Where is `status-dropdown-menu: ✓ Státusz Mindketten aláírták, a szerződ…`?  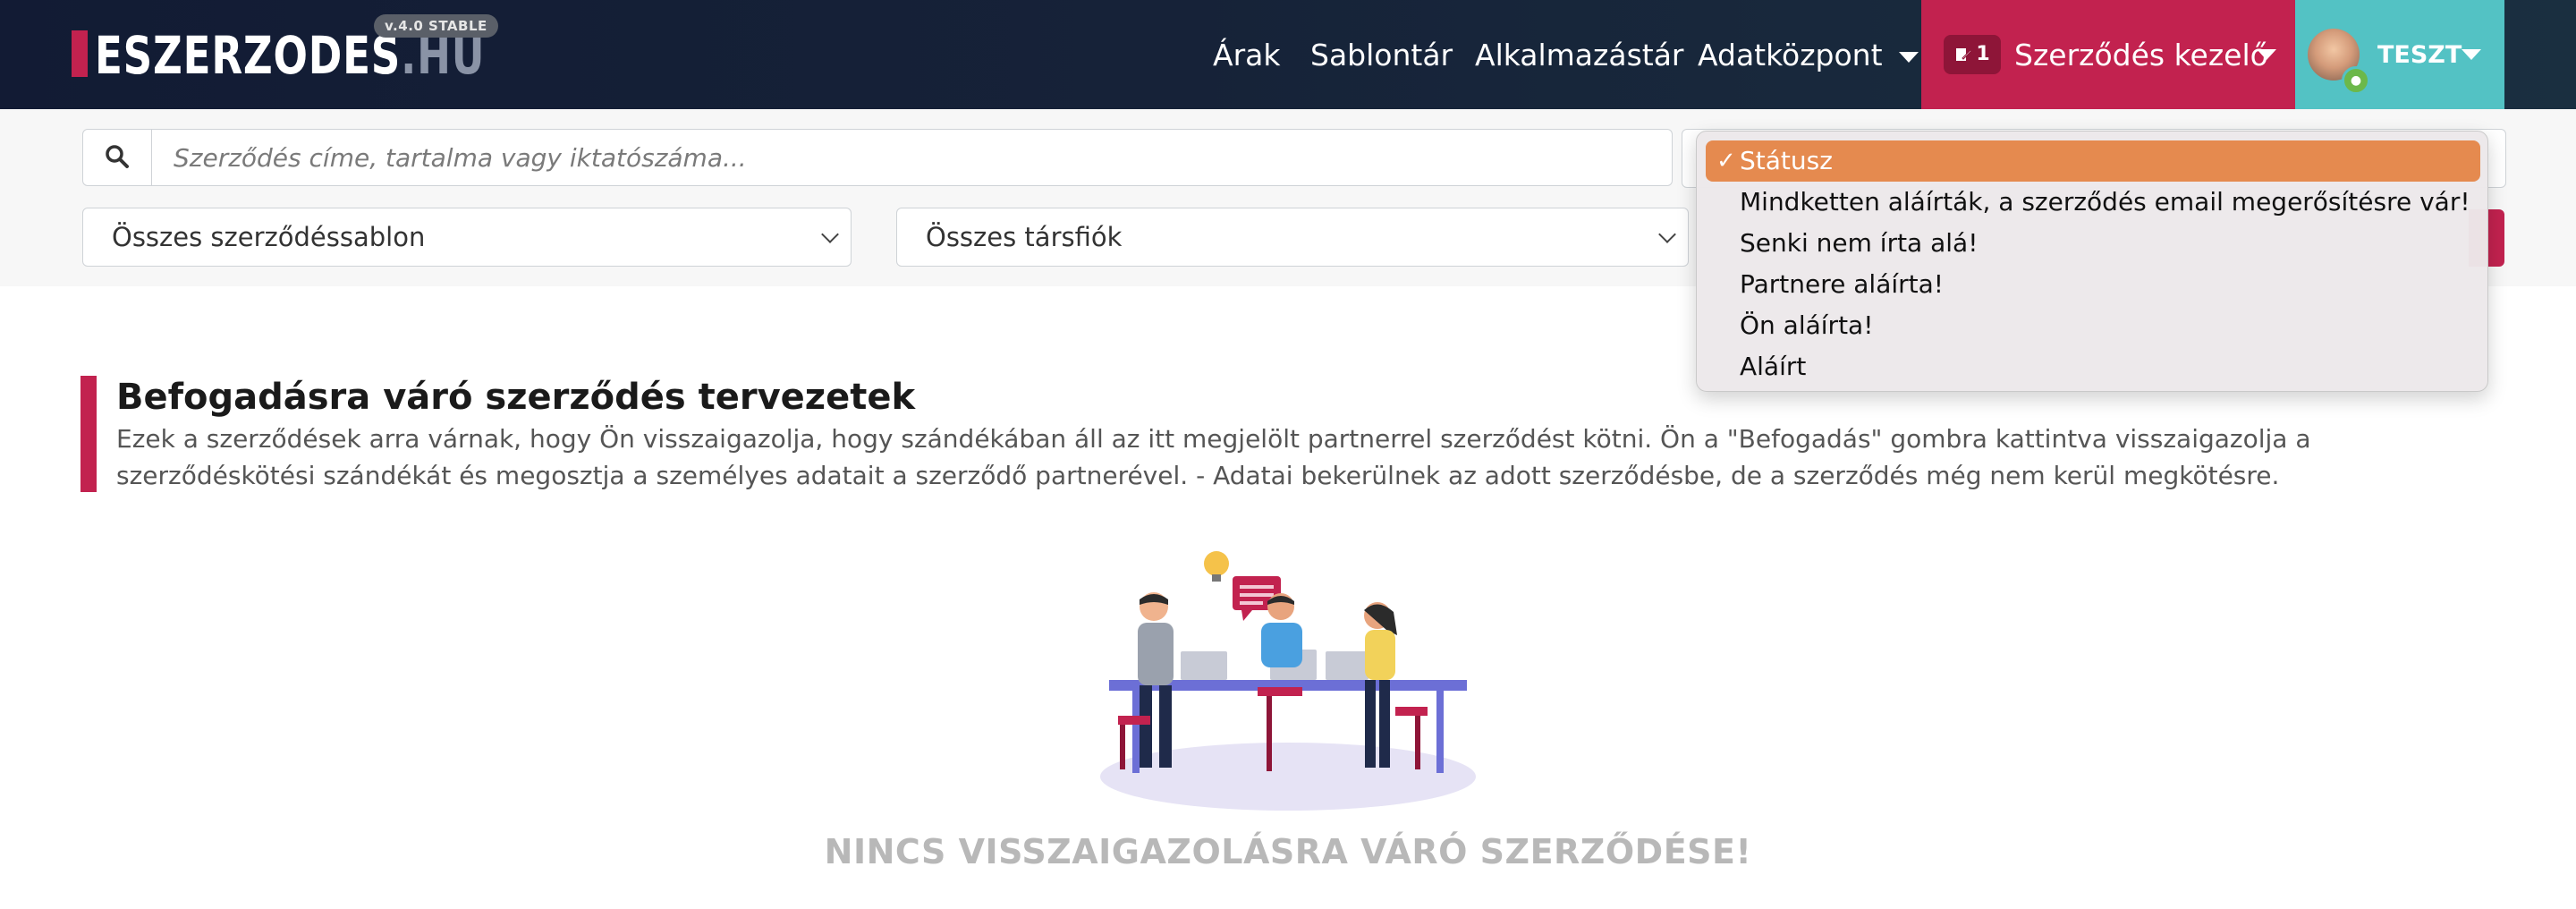 status-dropdown-menu: ✓ Státusz Mindketten aláírták, a szerződ… is located at coordinates (2092, 261).